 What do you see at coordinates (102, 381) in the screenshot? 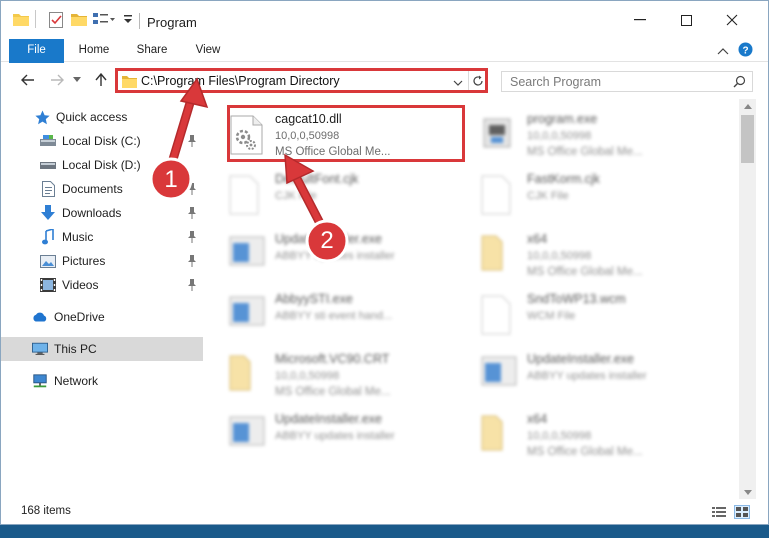
I see `nav-network: Network` at bounding box center [102, 381].